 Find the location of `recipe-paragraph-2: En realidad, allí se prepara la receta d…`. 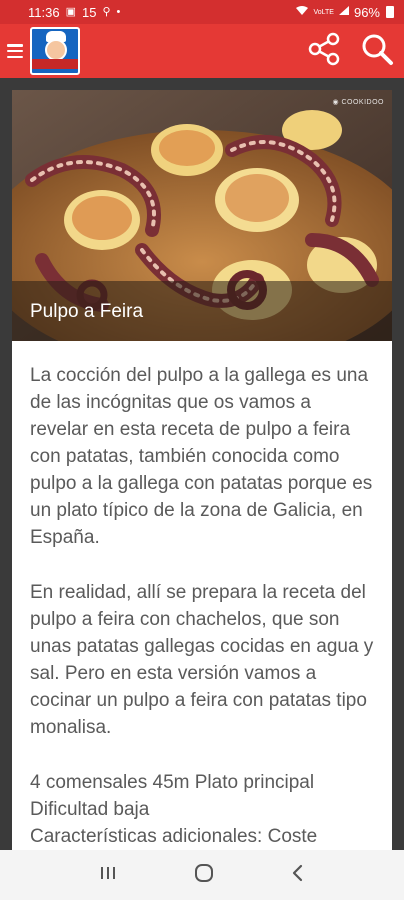

recipe-paragraph-2: En realidad, allí se prepara la receta d… is located at coordinates (202, 659).